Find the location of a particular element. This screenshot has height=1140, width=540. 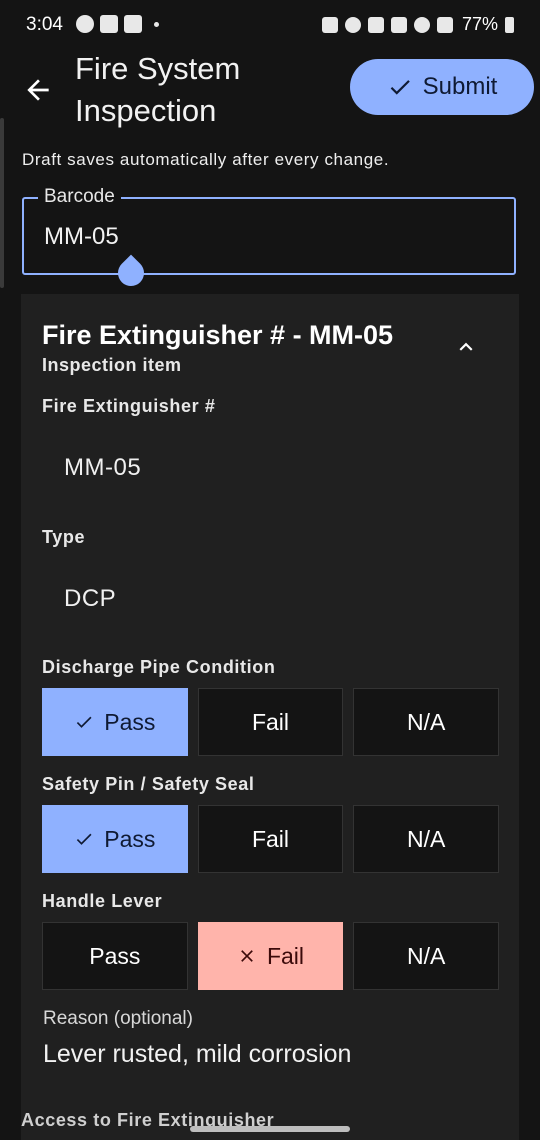

screenshot-icon is located at coordinates (329, 24).